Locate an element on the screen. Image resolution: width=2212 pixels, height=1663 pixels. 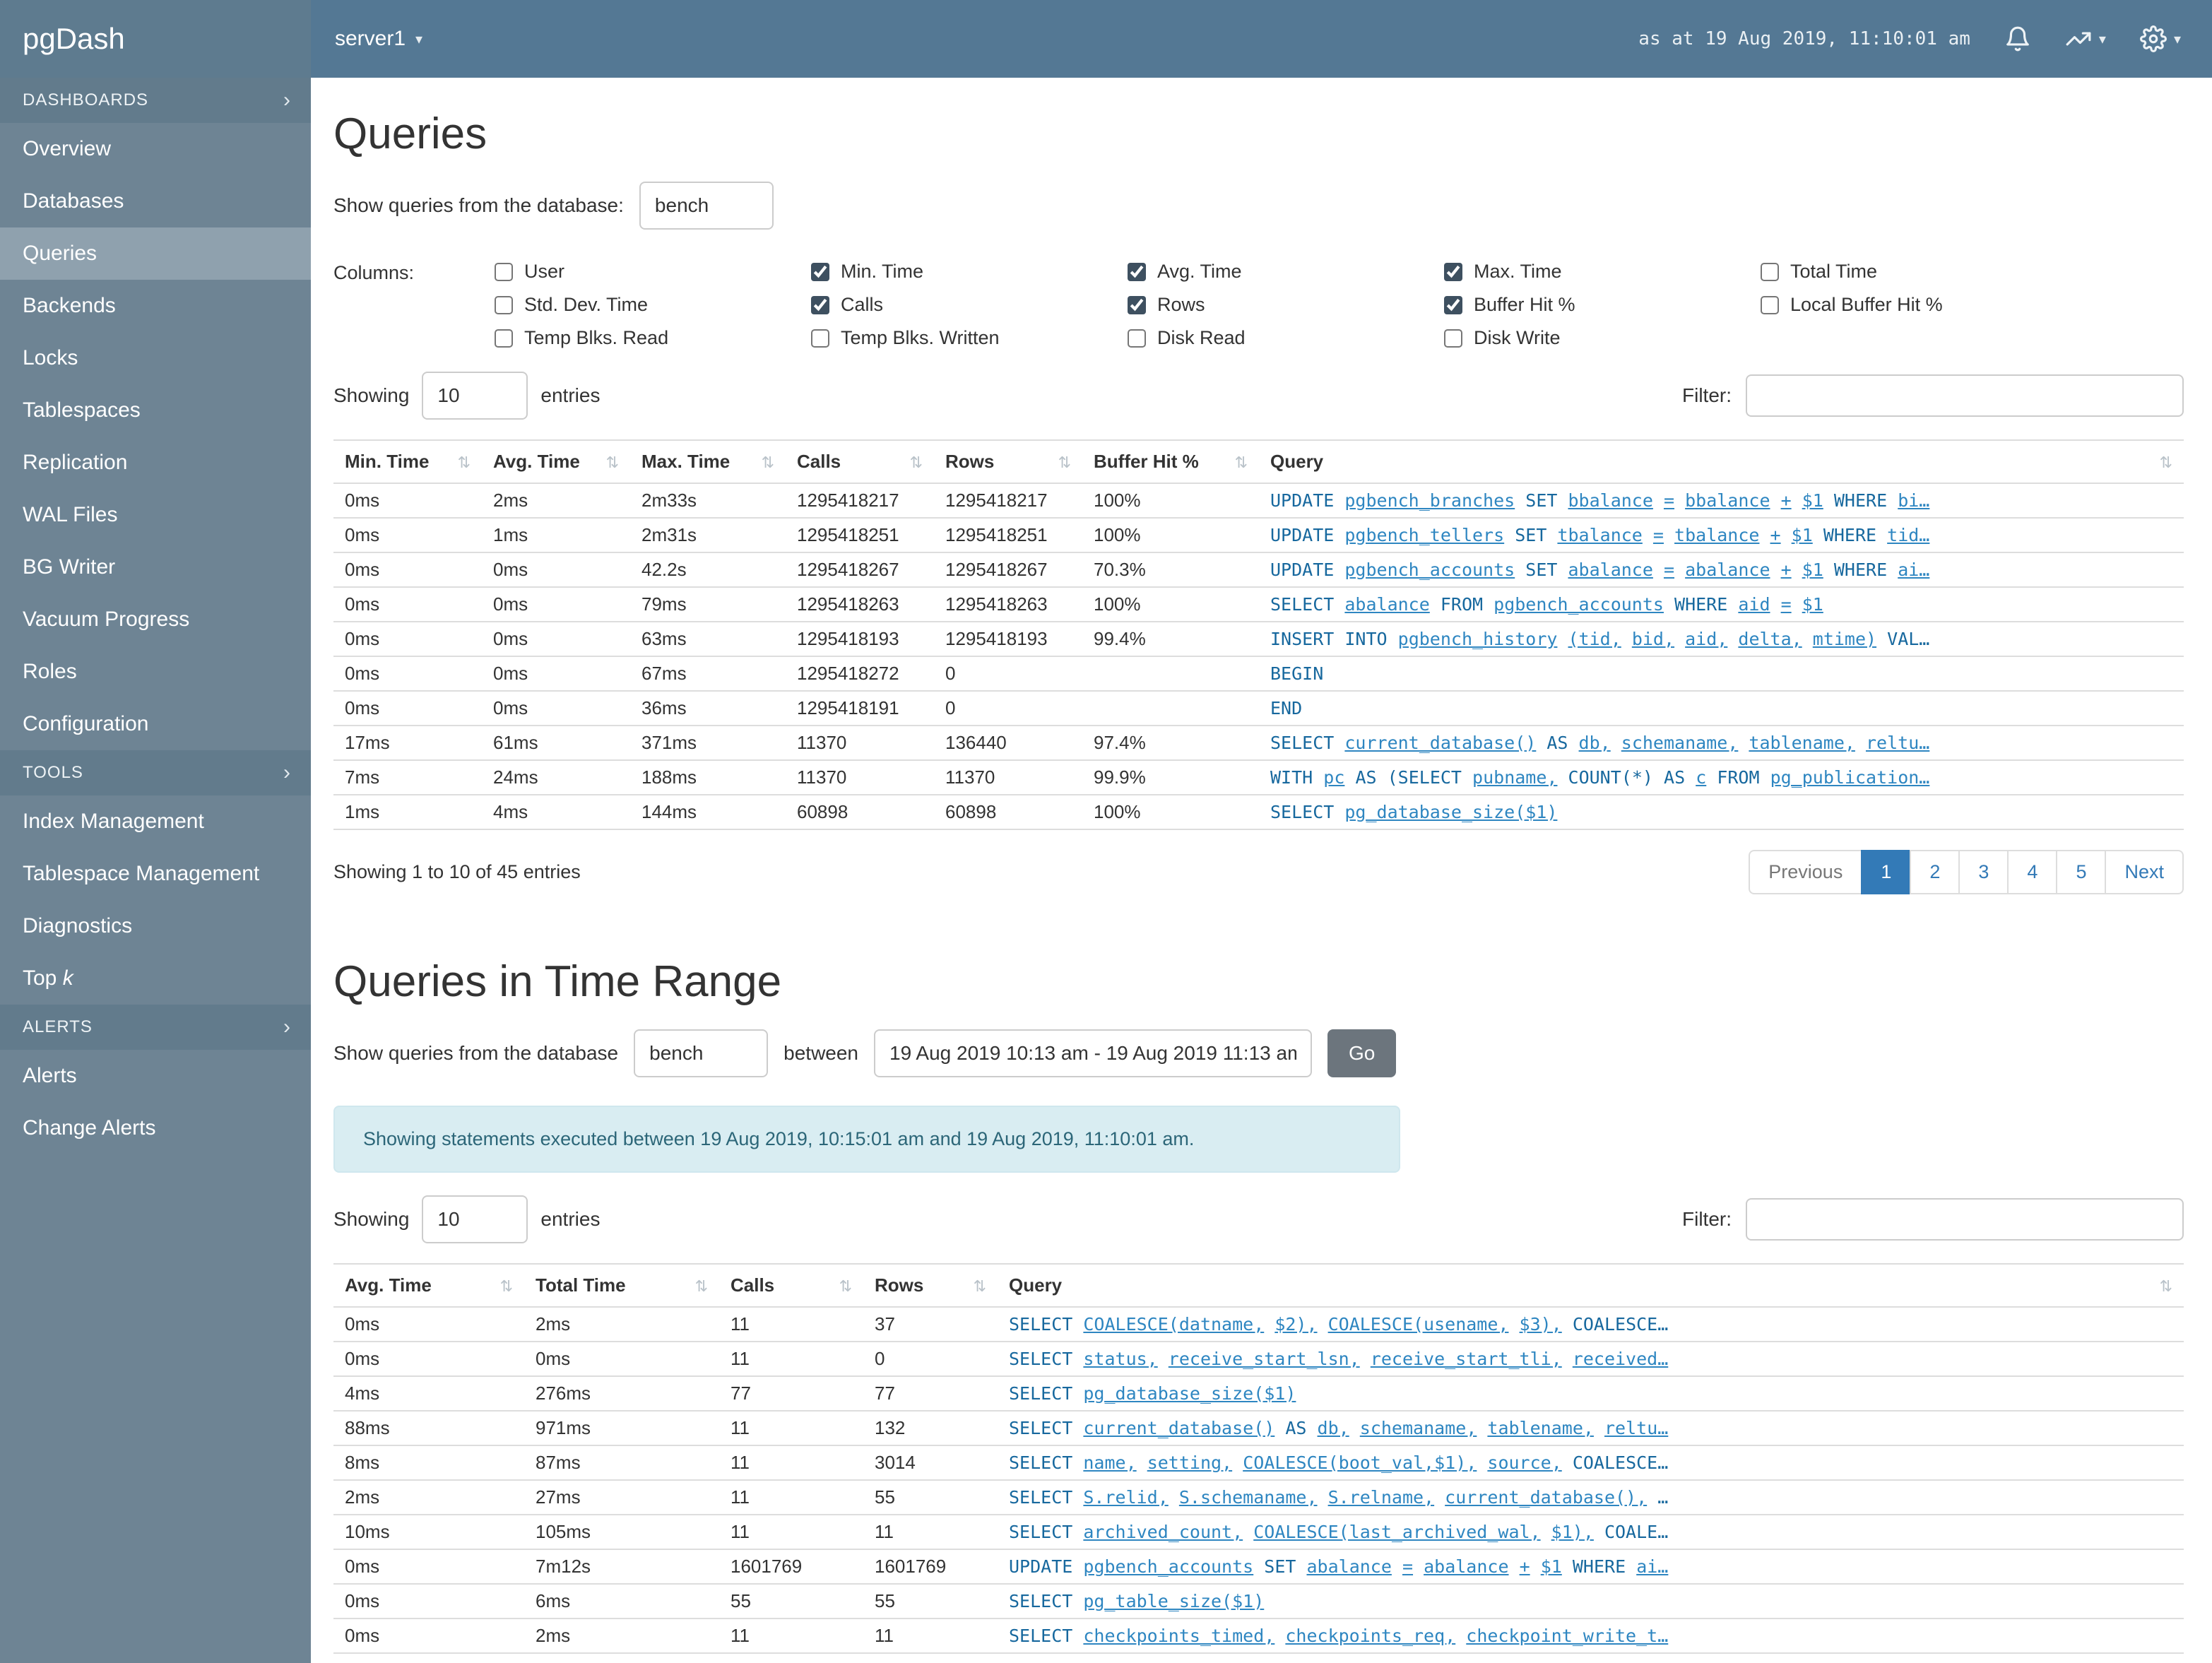
checkbox-avg-time is located at coordinates (1137, 272).